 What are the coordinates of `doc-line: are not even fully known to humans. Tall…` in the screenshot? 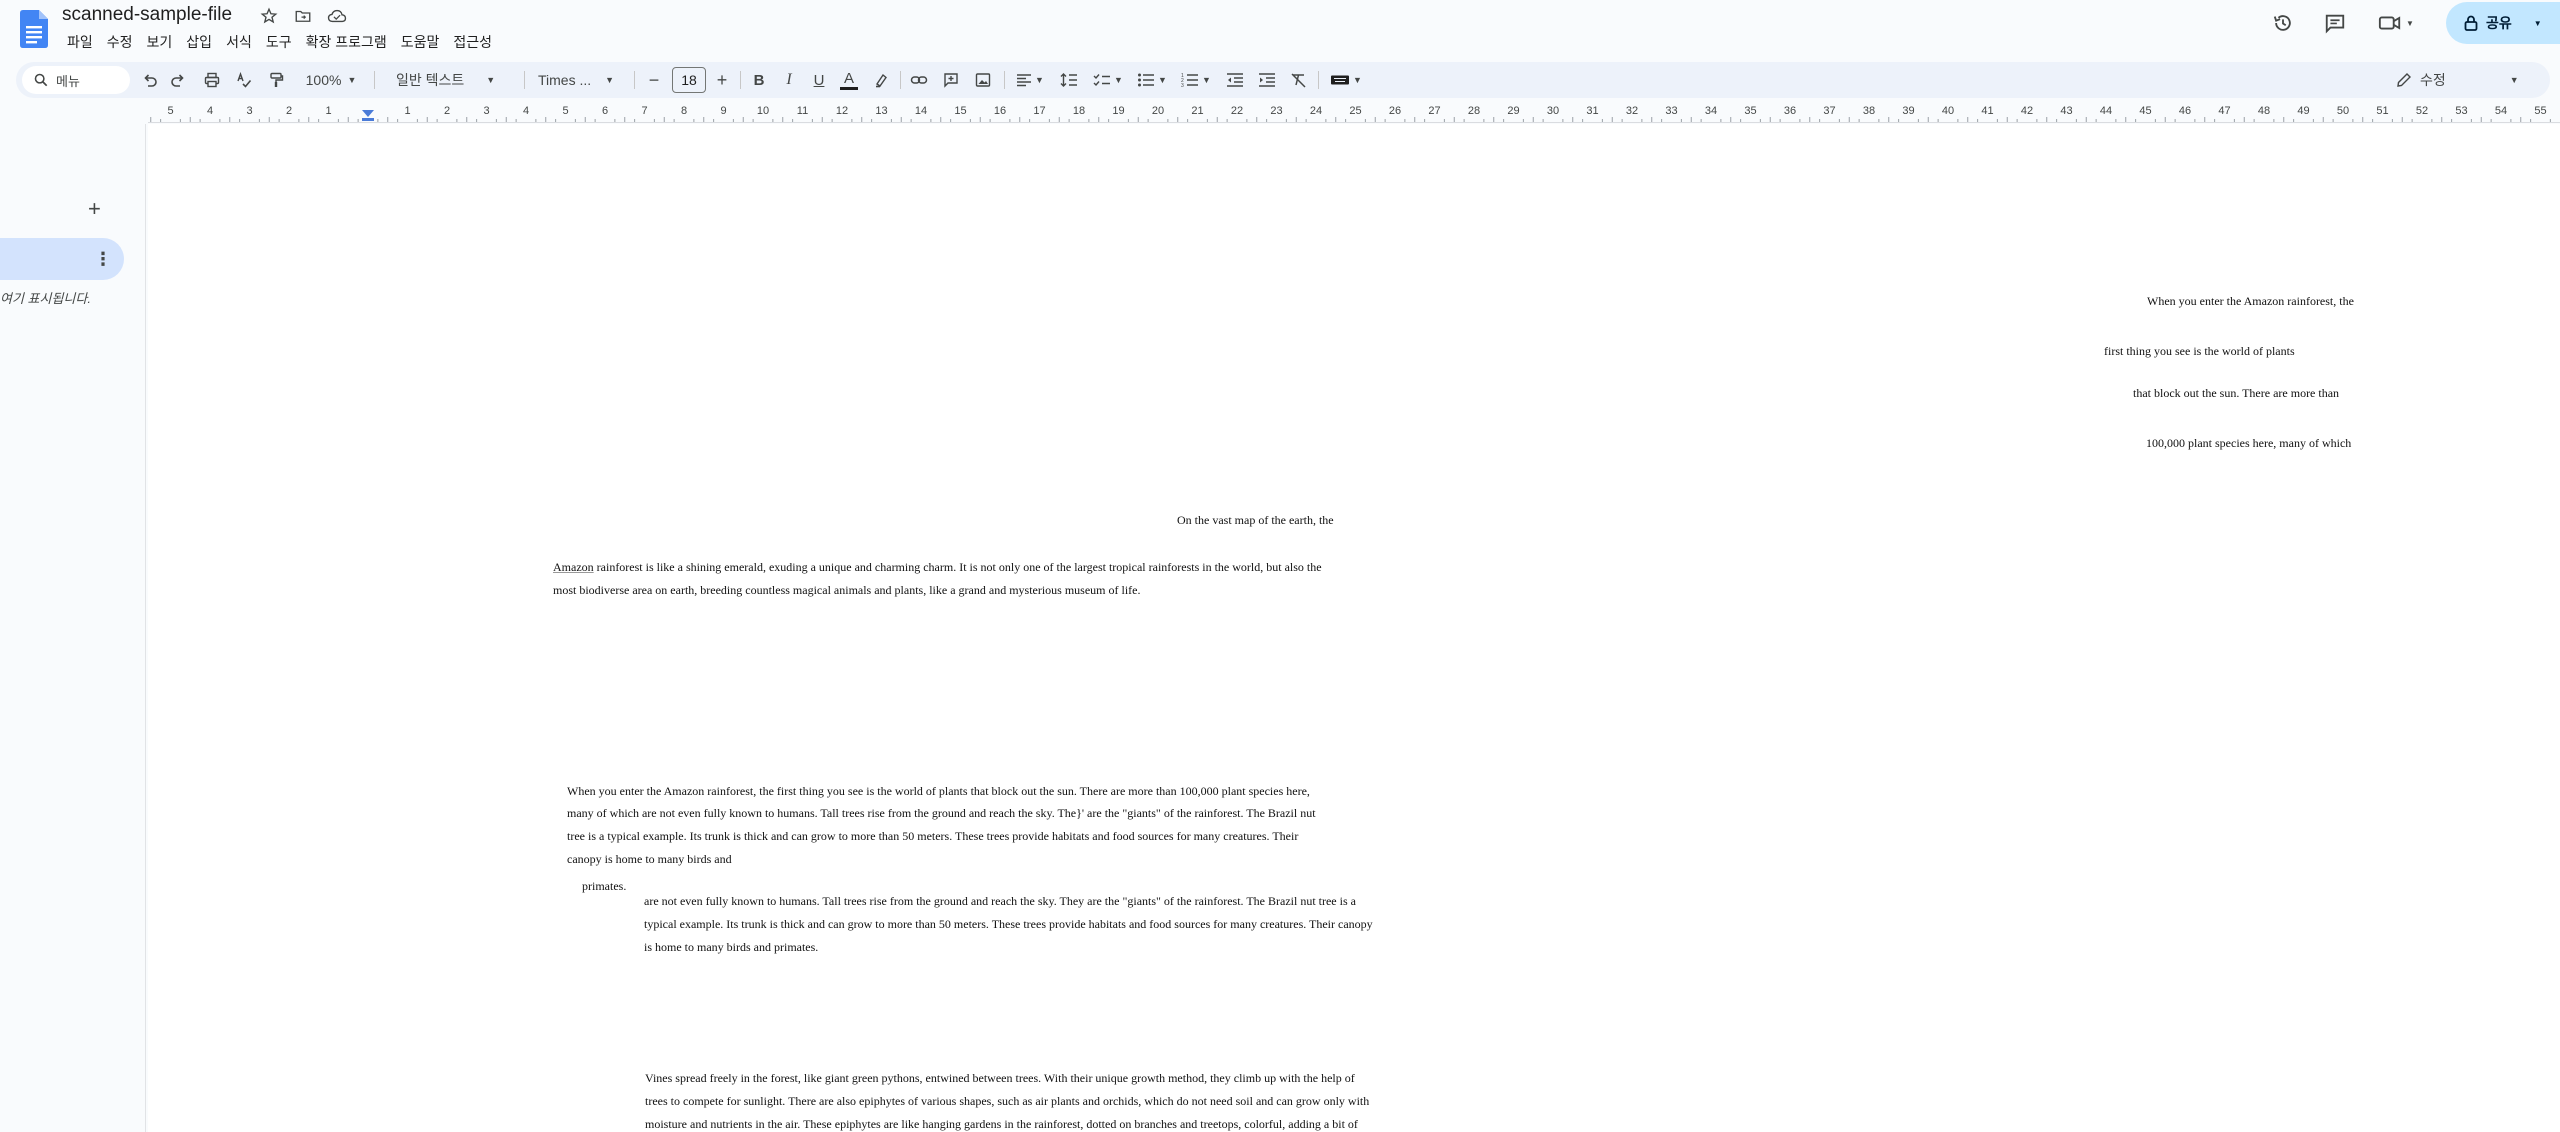 It's located at (1000, 901).